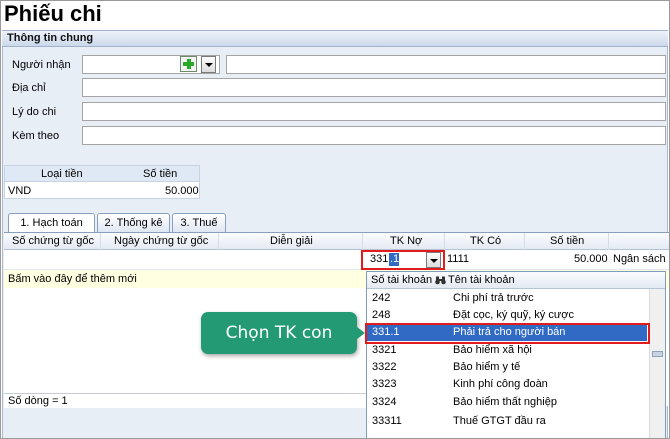 The width and height of the screenshot is (670, 439). Describe the element at coordinates (208, 64) in the screenshot. I see `recipient-dropdown-button` at that location.